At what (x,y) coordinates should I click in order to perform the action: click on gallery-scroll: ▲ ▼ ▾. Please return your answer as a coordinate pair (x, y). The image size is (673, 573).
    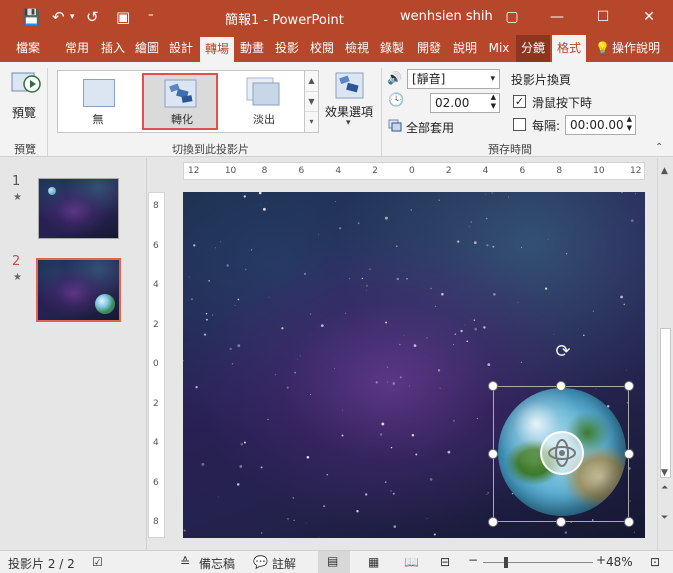
    Looking at the image, I should click on (311, 101).